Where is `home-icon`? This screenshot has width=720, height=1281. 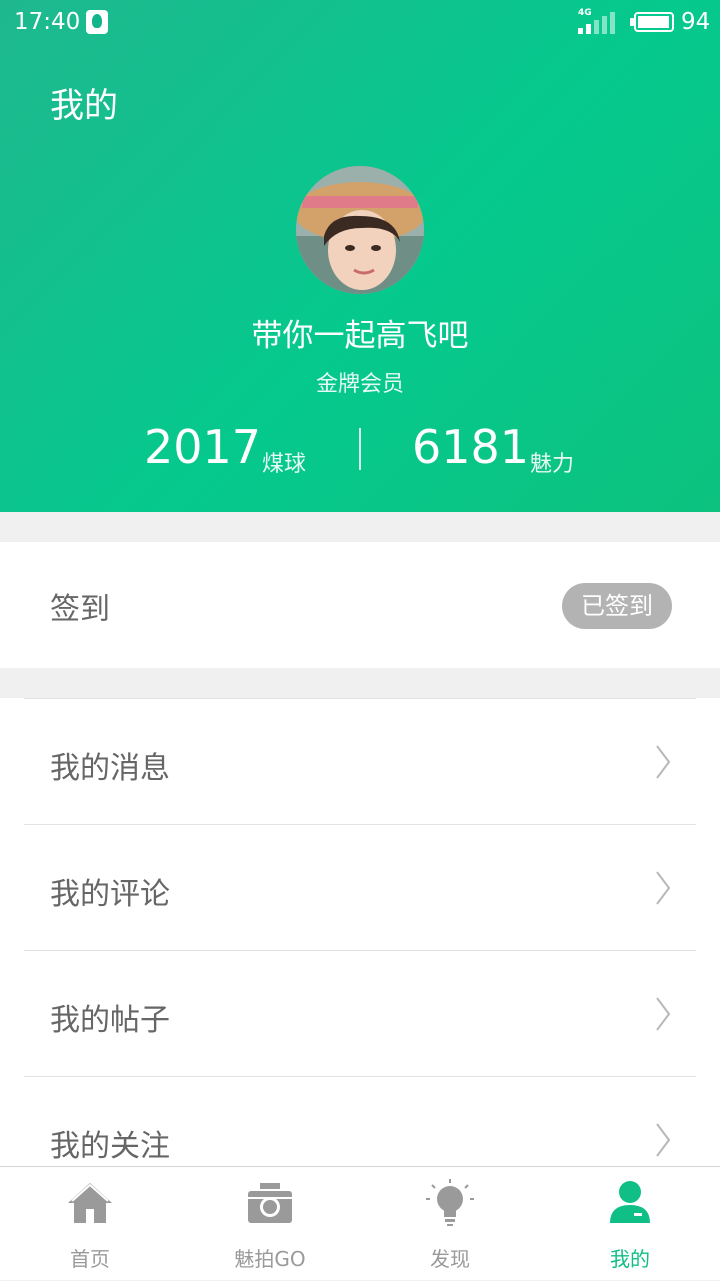
home-icon is located at coordinates (90, 1203).